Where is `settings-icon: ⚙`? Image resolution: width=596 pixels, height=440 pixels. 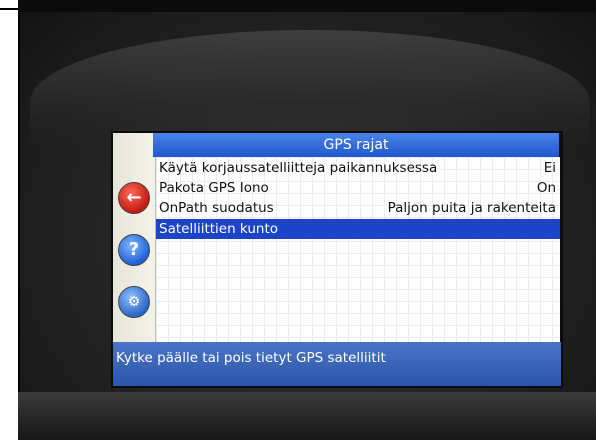
settings-icon: ⚙ is located at coordinates (134, 302).